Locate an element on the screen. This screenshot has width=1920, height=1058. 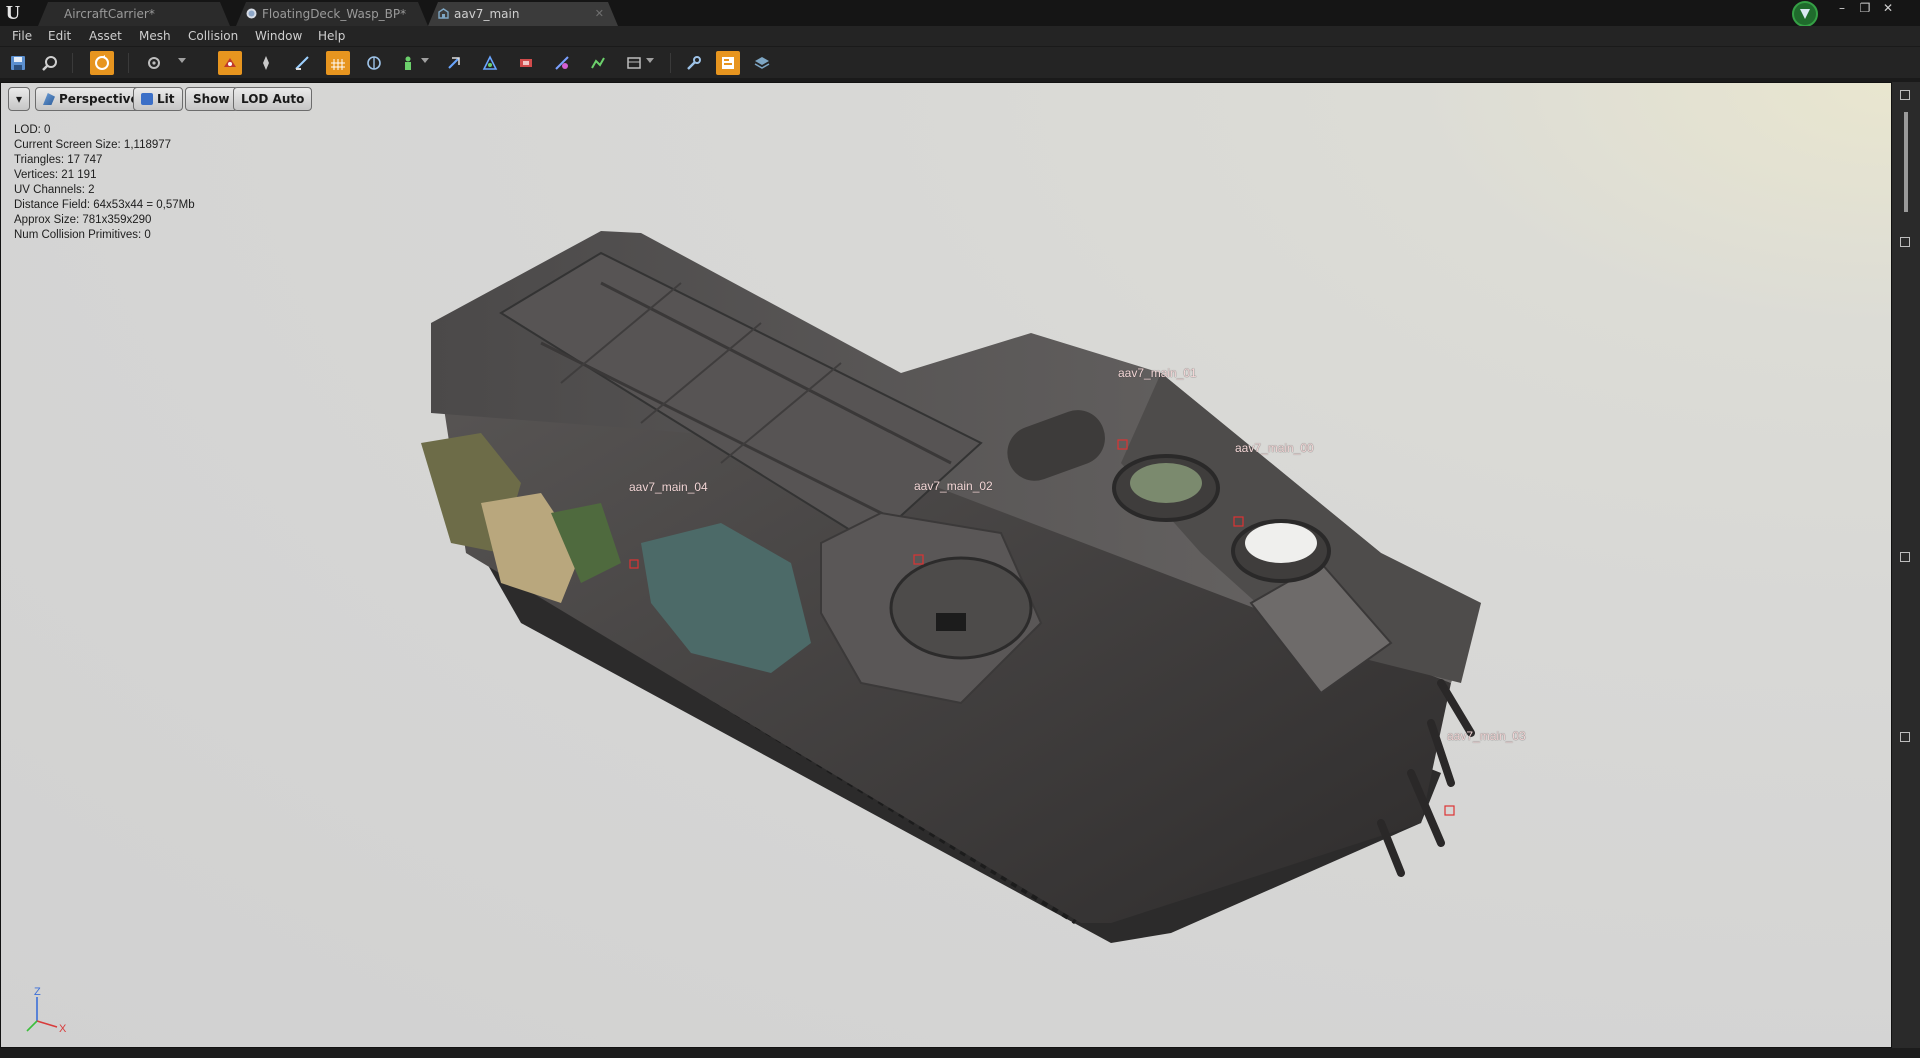
details-panel-collapsed is located at coordinates (1906, 565).